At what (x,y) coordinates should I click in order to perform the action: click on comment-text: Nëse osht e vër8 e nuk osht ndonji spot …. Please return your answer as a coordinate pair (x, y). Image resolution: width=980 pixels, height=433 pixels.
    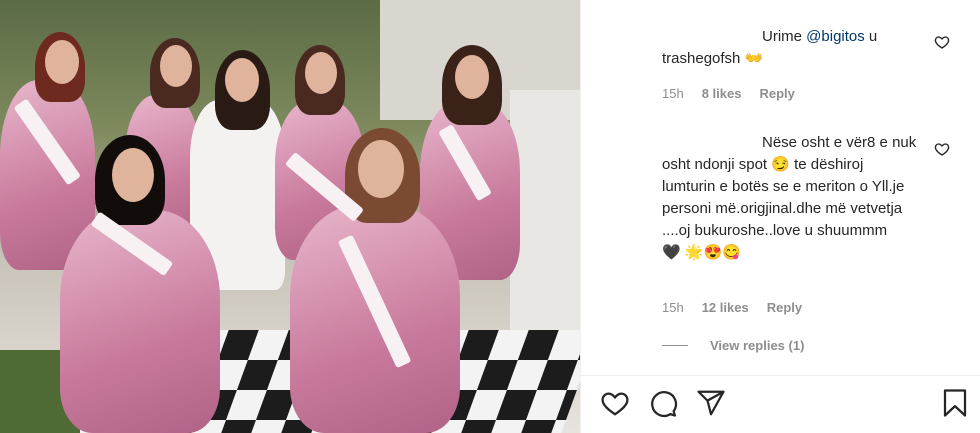
    Looking at the image, I should click on (789, 198).